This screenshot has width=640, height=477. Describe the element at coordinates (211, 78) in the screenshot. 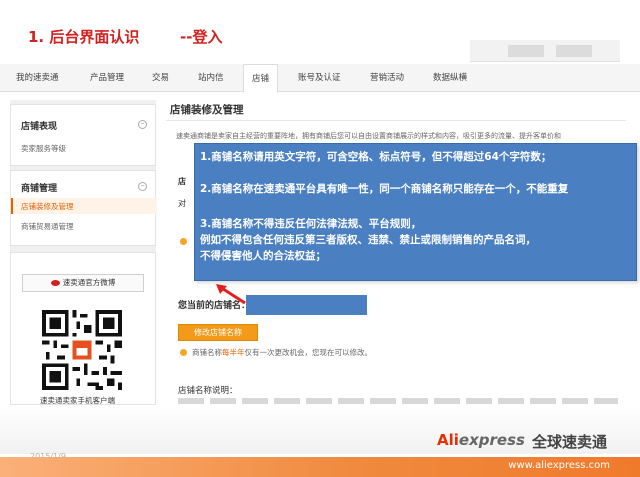

I see `nav-item-messages: 站内信` at that location.